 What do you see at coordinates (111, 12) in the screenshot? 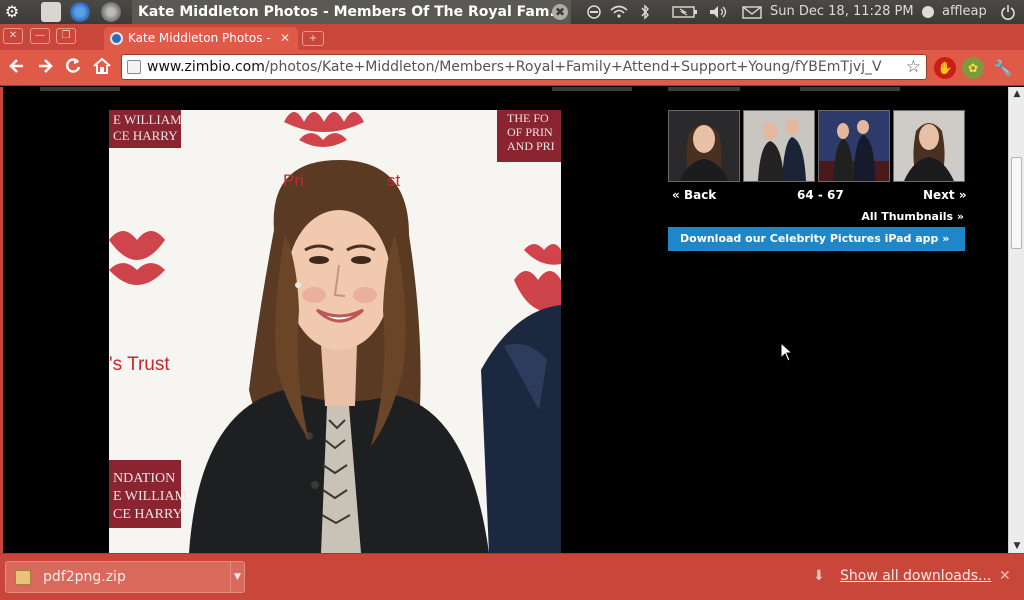
I see `system-launcher-icon` at bounding box center [111, 12].